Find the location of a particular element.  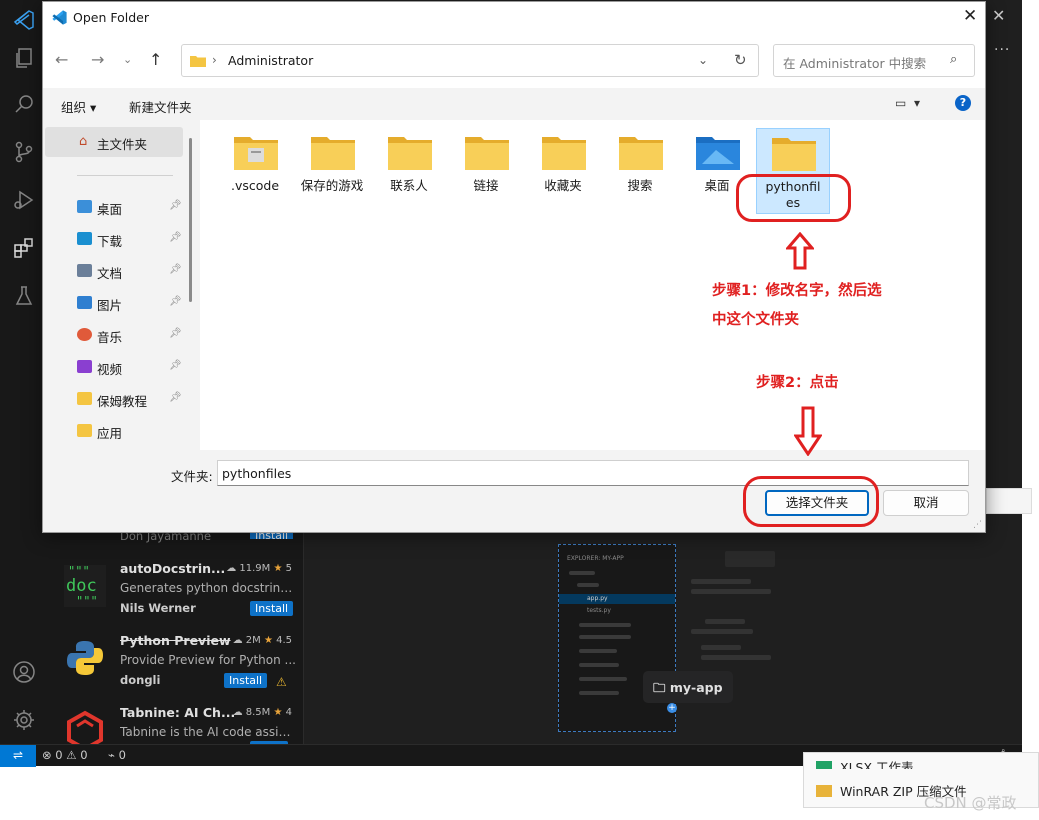

nav-item-home: ⌂ 主文件夹 is located at coordinates (114, 142).